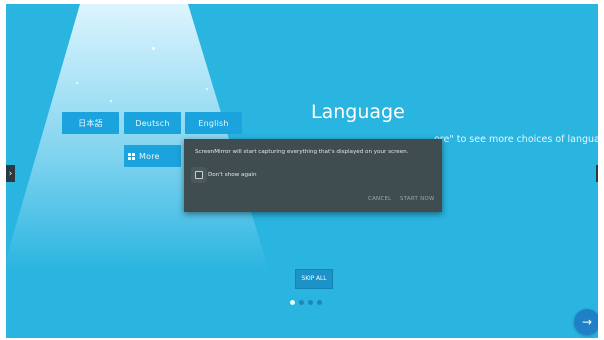 The height and width of the screenshot is (340, 604). I want to click on arrow-right-icon: →, so click(587, 322).